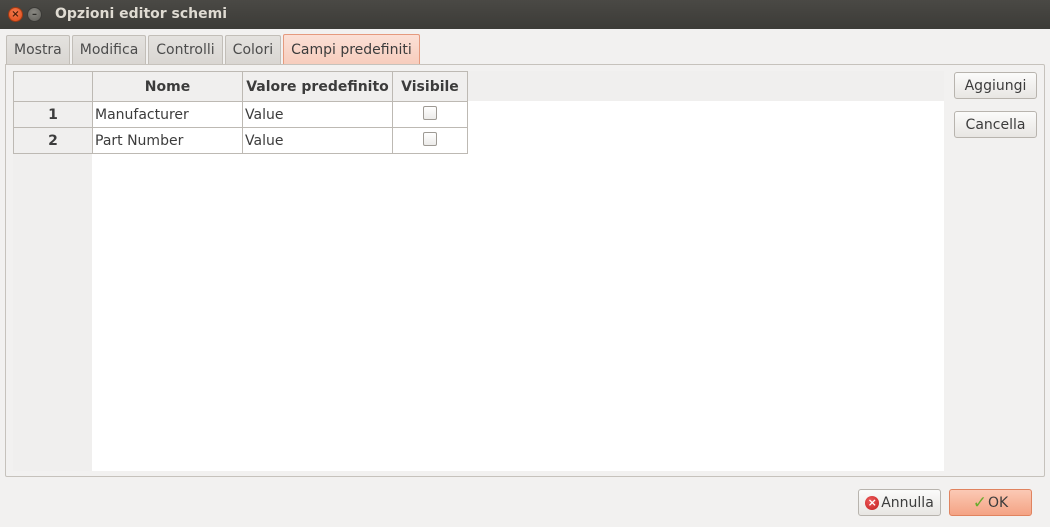 This screenshot has height=527, width=1050. I want to click on table-row: 1 Manufacturer Value, so click(240, 114).